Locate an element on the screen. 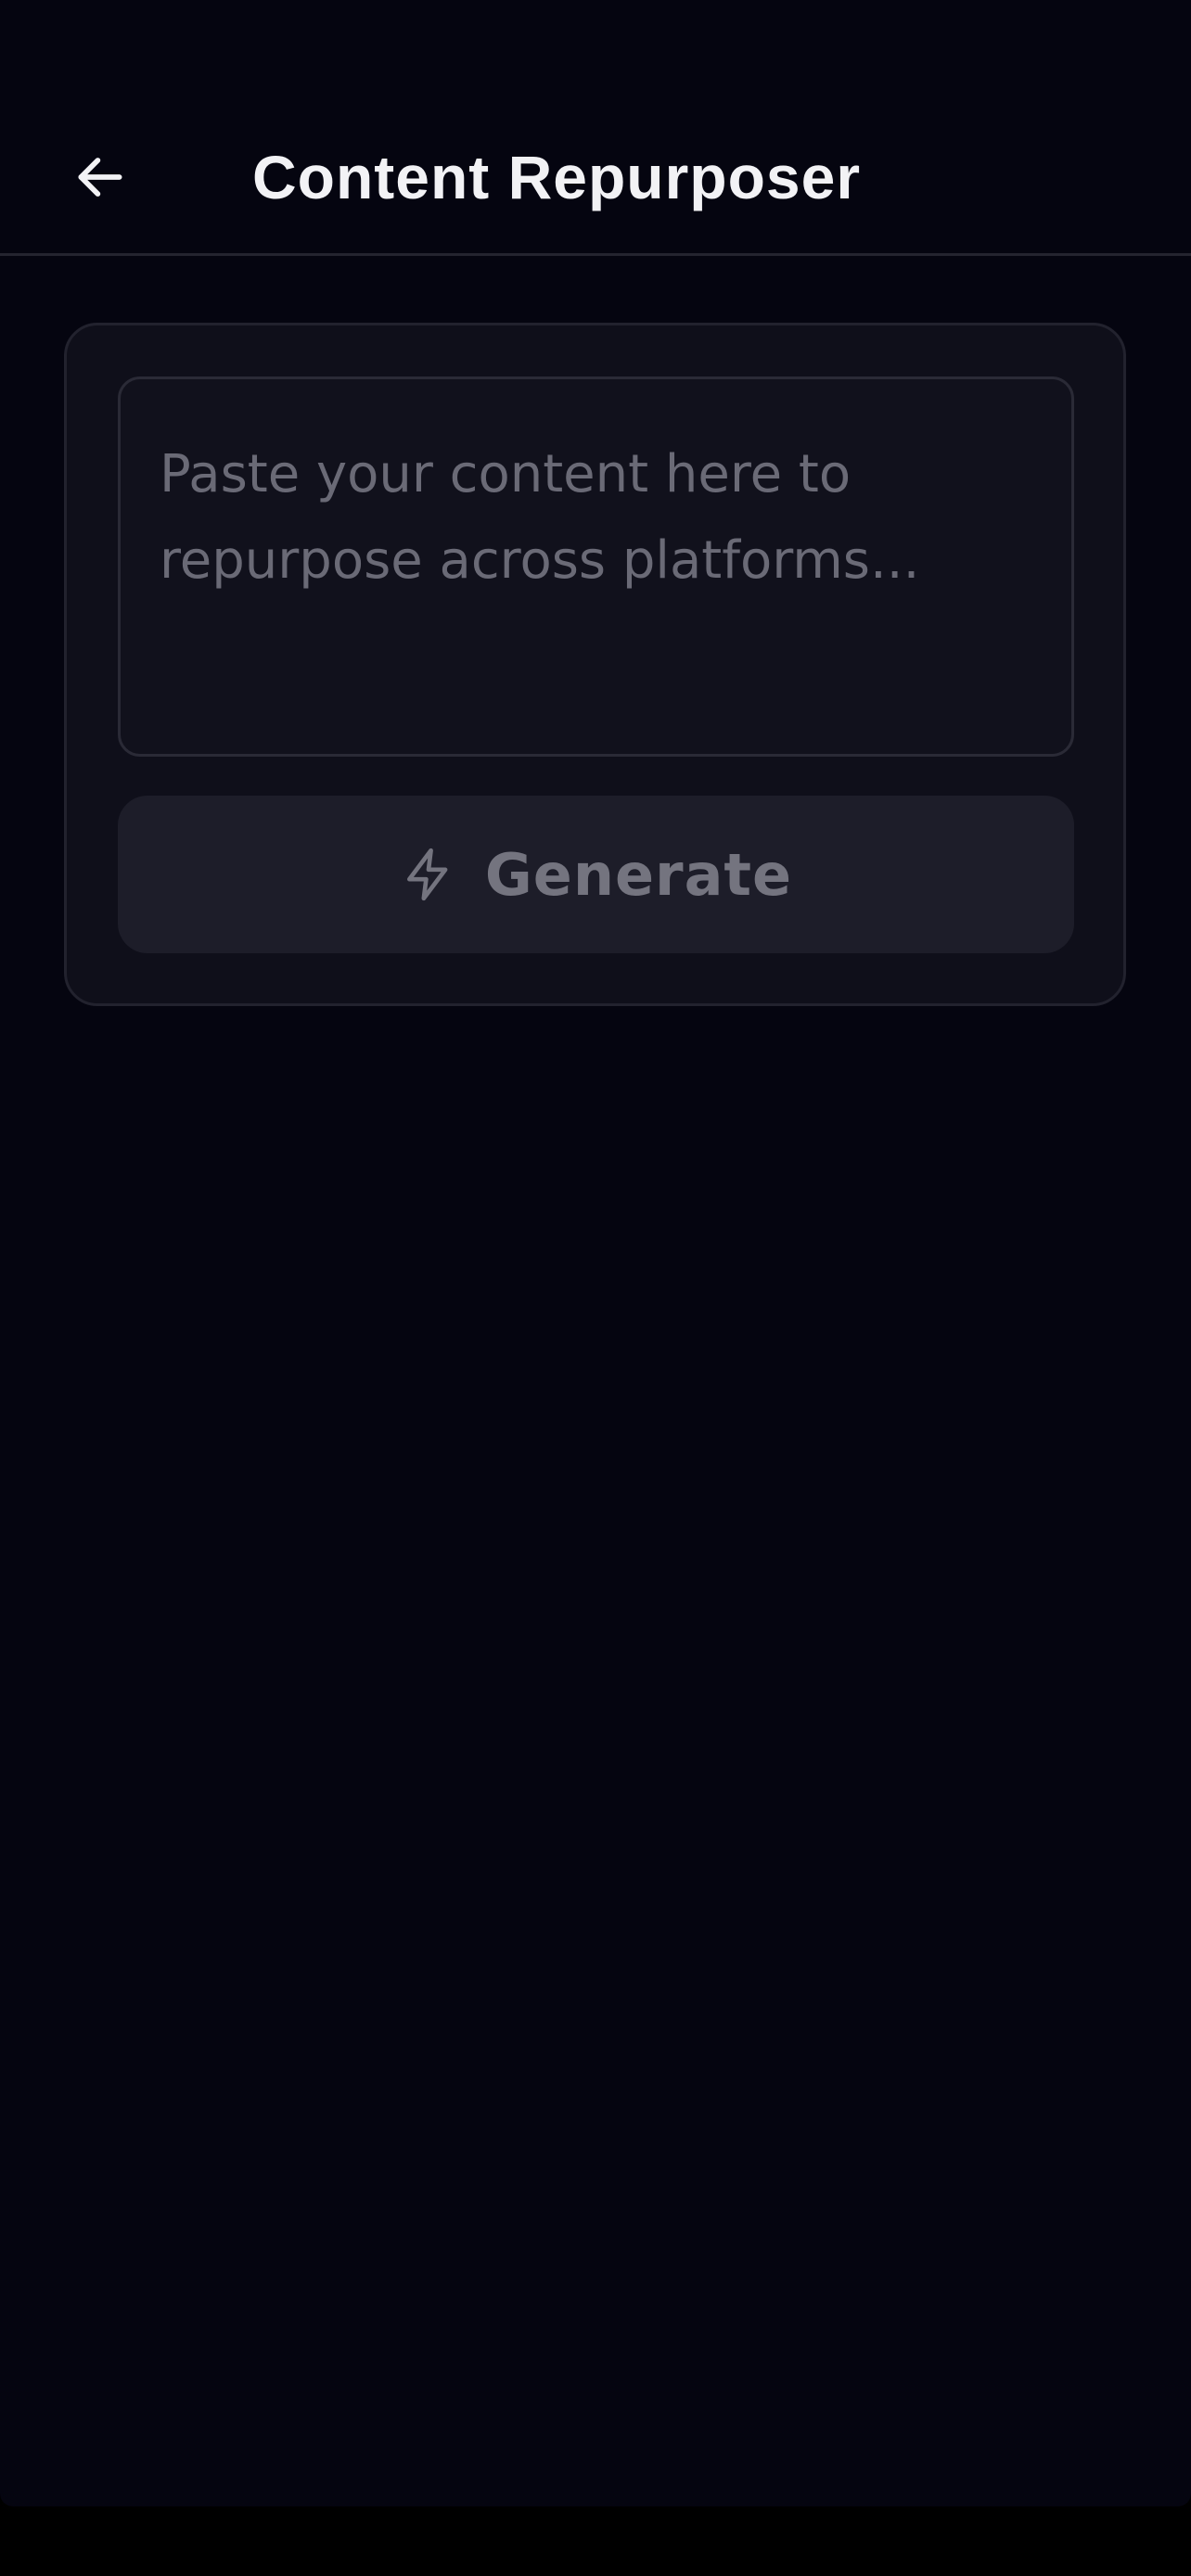 Image resolution: width=1191 pixels, height=2576 pixels. app-header: Content Repurposer is located at coordinates (595, 128).